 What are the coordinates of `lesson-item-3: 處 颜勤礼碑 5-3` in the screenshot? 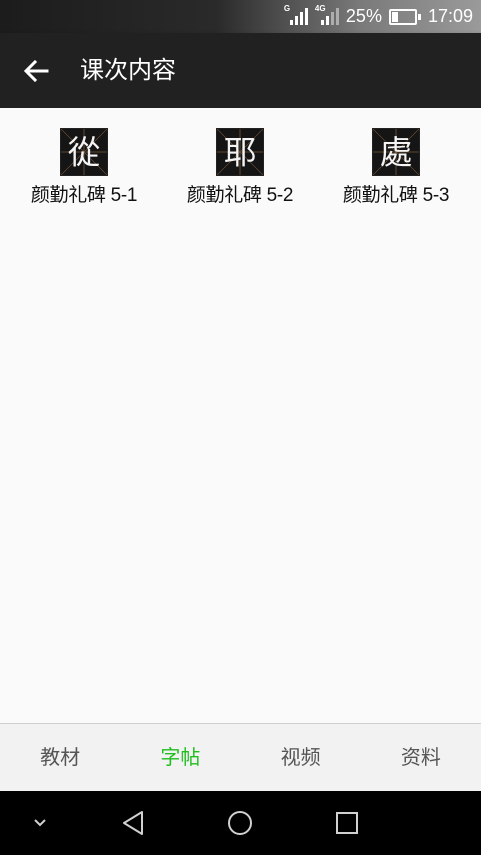 It's located at (396, 167).